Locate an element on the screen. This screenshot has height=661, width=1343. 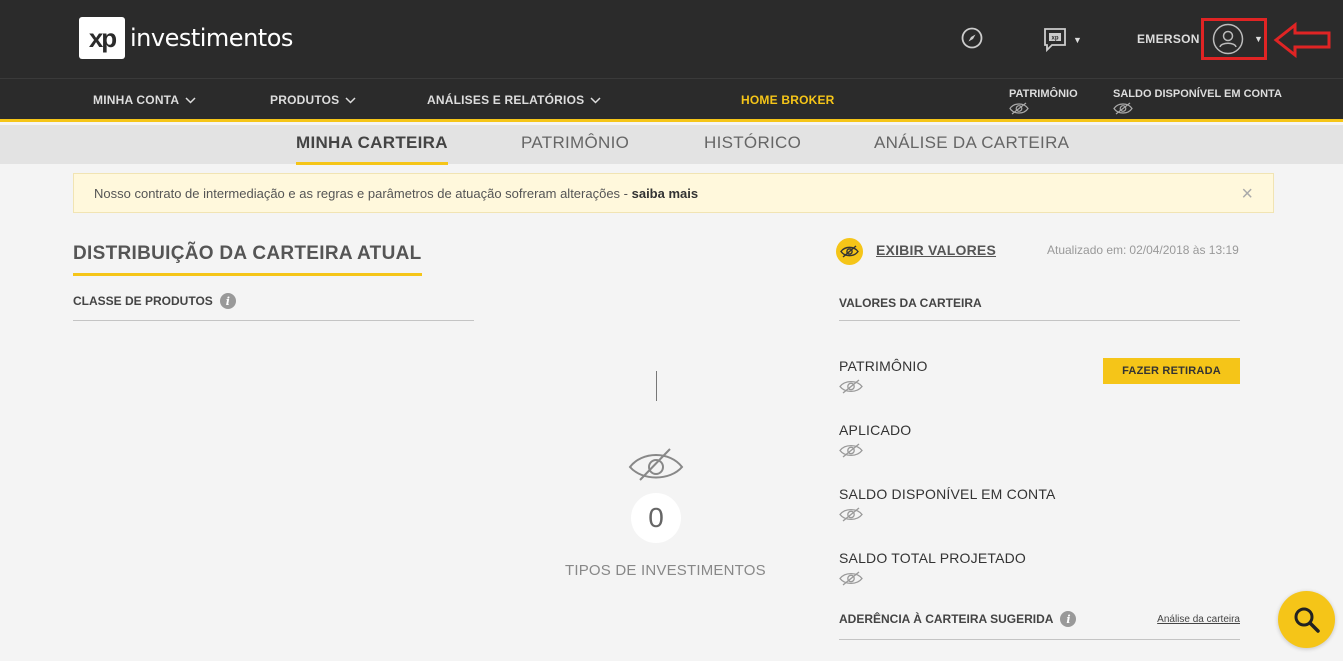
updated-label: Atualizado em: is located at coordinates (1087, 250).